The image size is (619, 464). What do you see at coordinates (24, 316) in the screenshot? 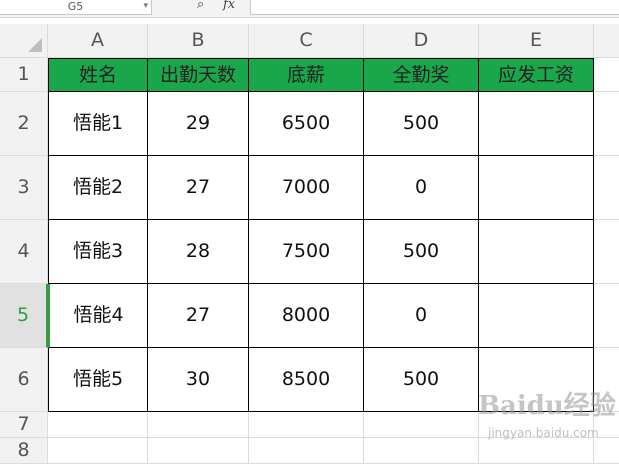
I see `row-header-5: 5` at bounding box center [24, 316].